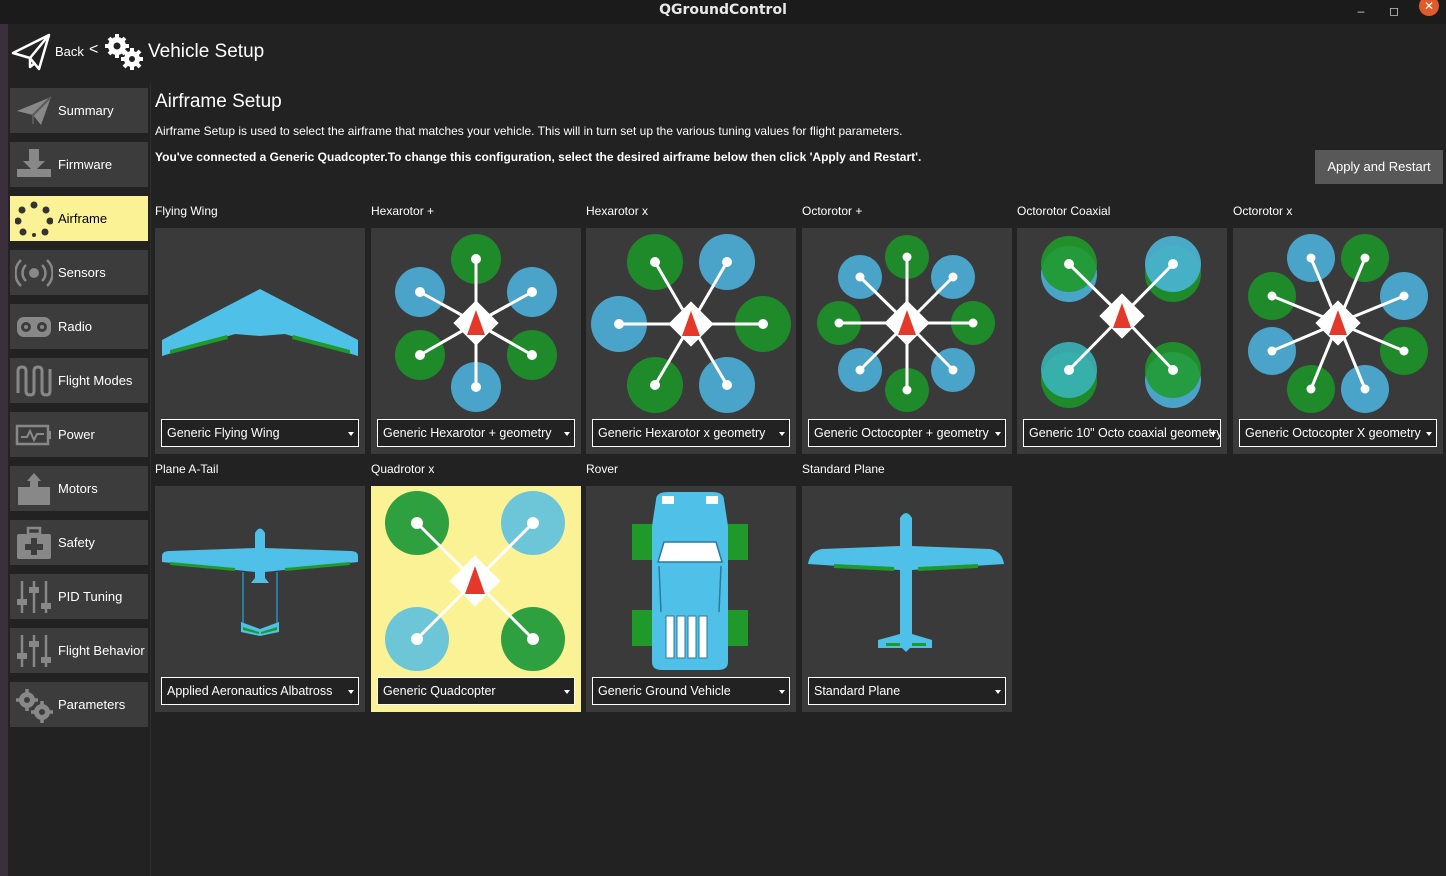 This screenshot has width=1446, height=876. I want to click on back-paper-plane-icon, so click(31, 52).